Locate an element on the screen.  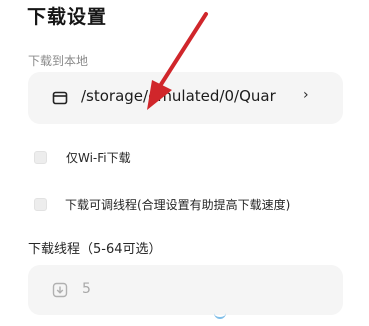
adjustable-threads-checkbox is located at coordinates (40, 204).